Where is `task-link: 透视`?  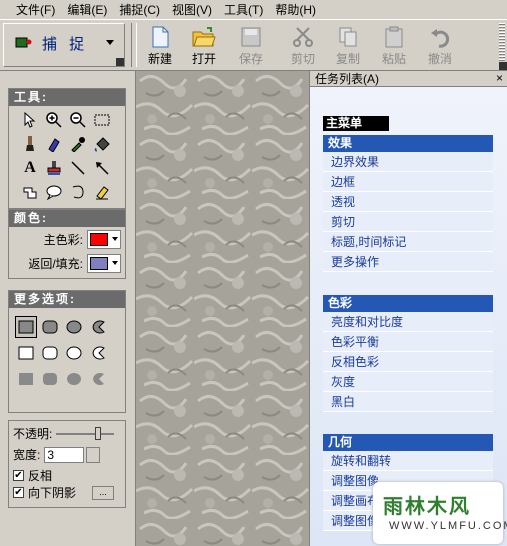 task-link: 透视 is located at coordinates (408, 202).